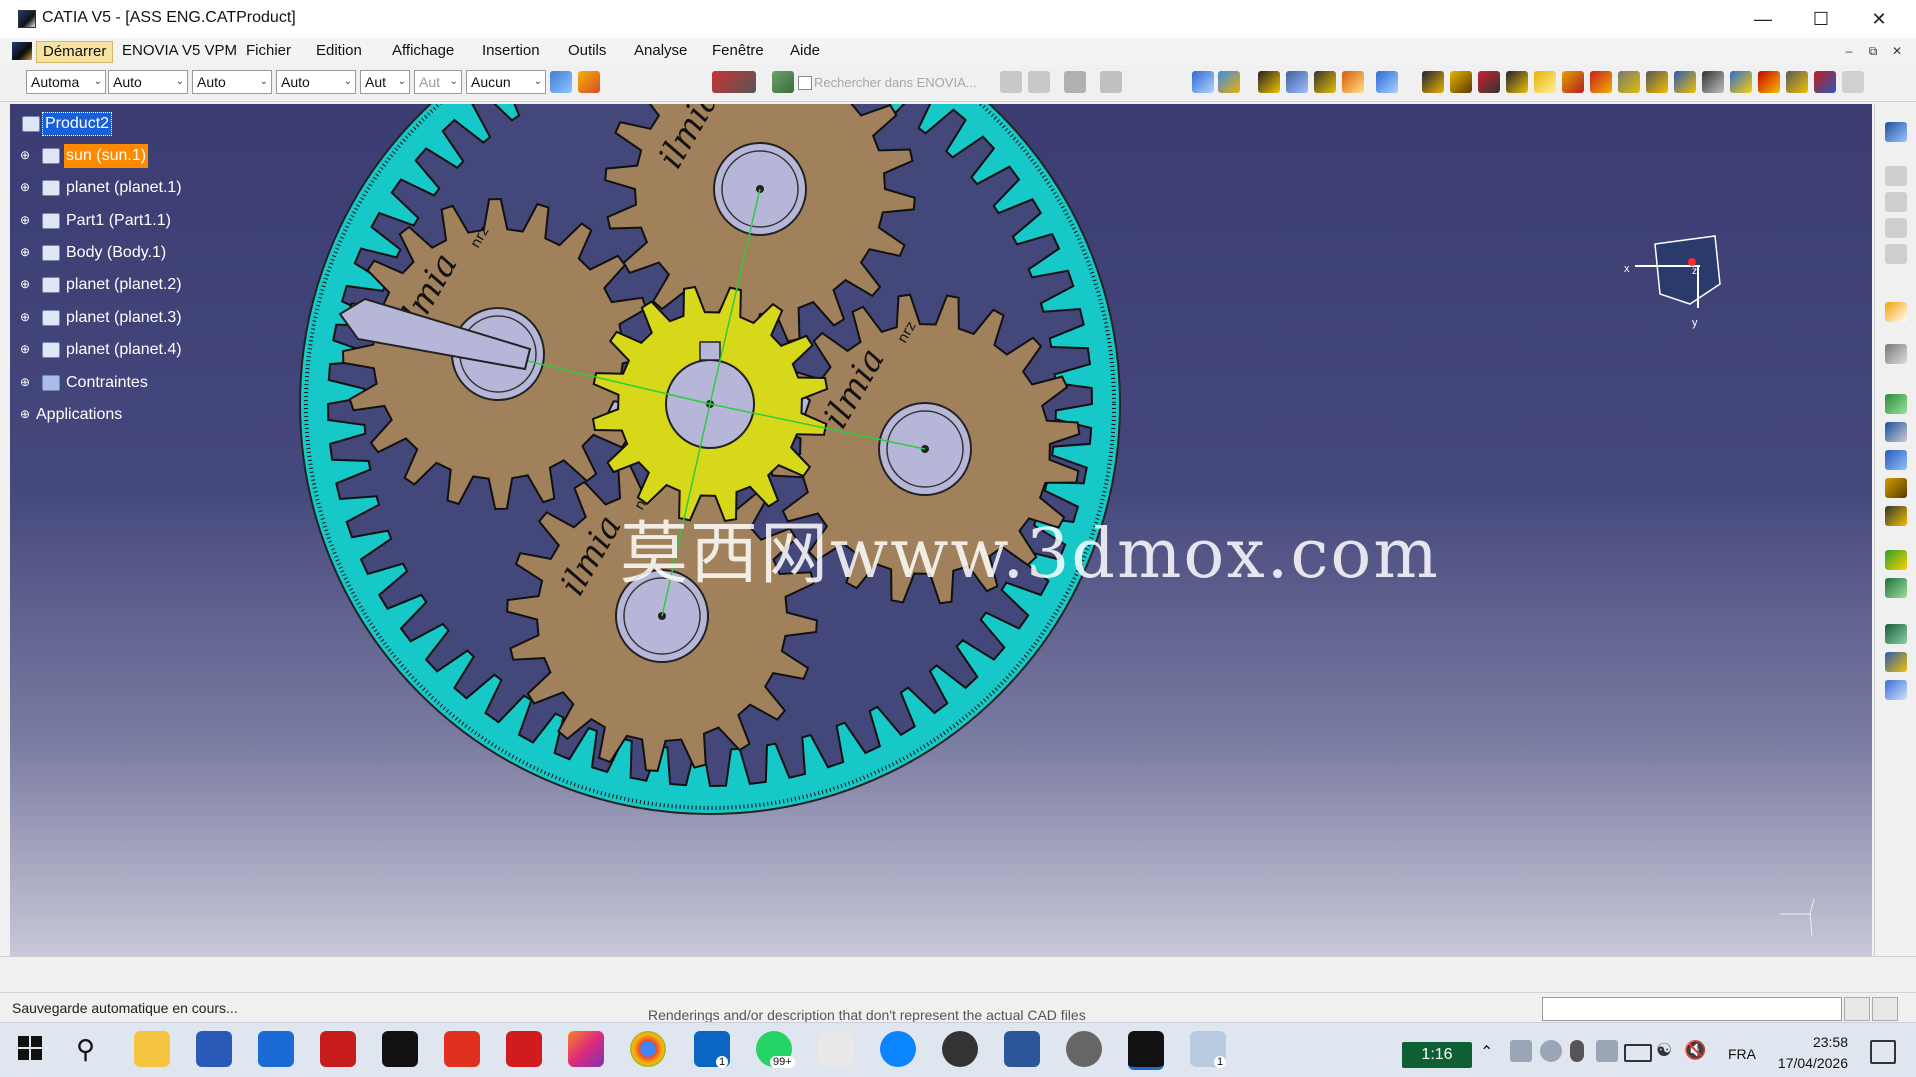 This screenshot has width=1916, height=1077. Describe the element at coordinates (438, 82) in the screenshot. I see `combo-aut-2: Aut ⌄` at that location.